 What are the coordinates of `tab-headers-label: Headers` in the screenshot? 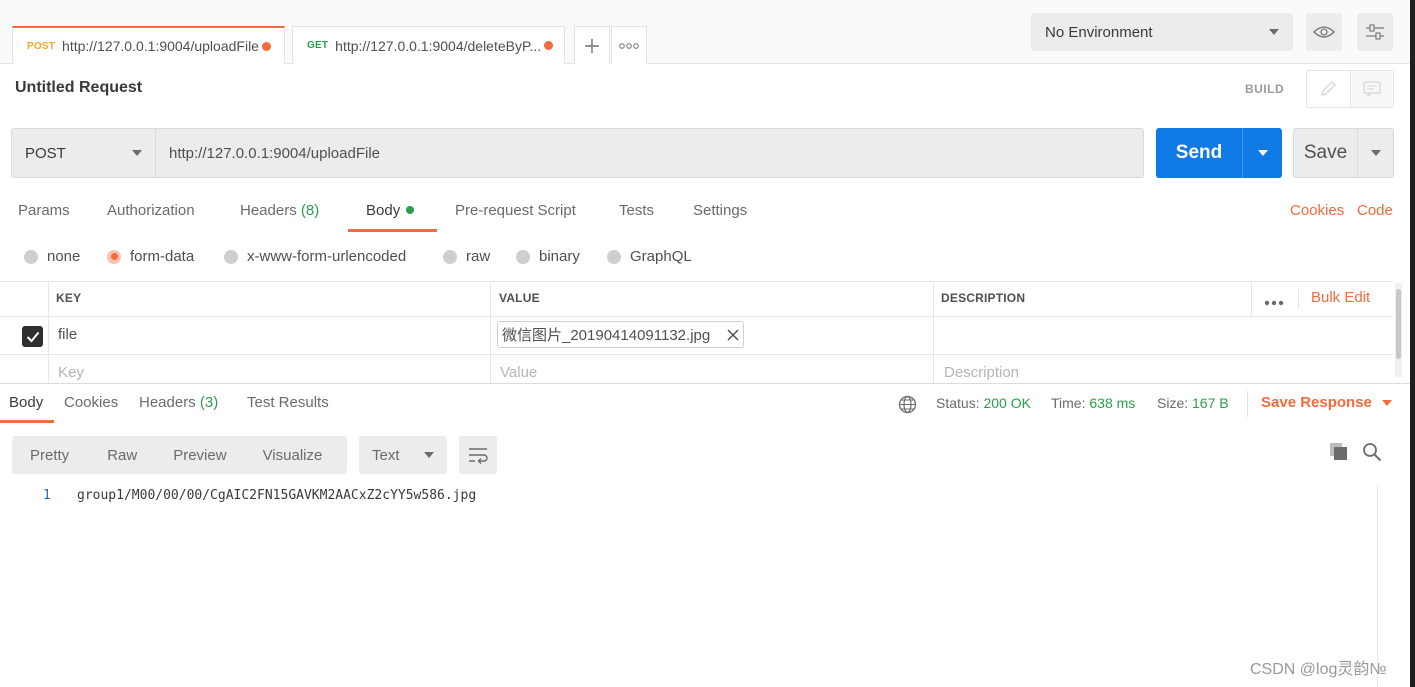 It's located at (268, 210).